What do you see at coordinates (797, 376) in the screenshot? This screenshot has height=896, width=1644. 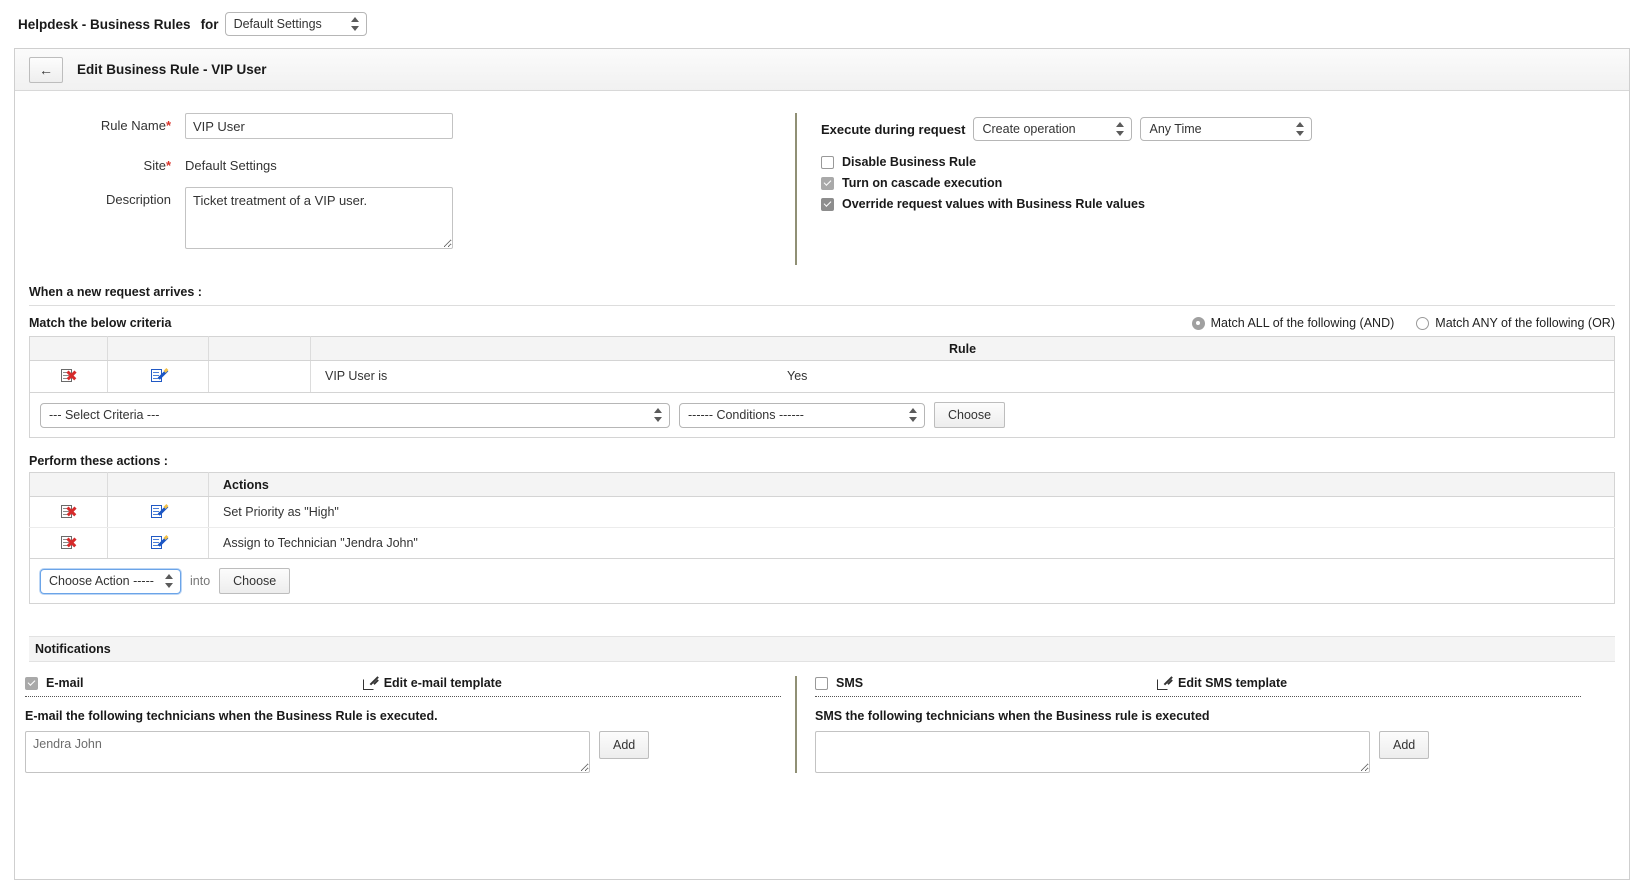 I see `criteria-field-value: Yes` at bounding box center [797, 376].